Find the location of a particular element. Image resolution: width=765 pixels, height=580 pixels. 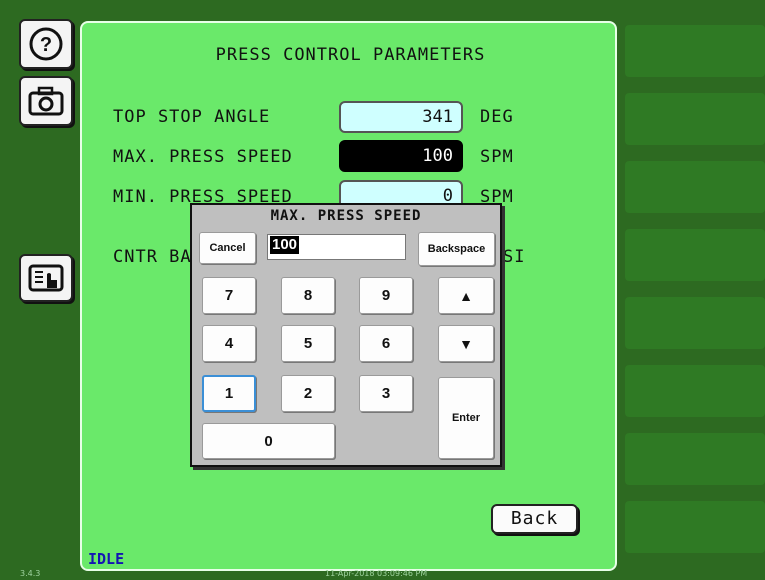

key-8: 8 is located at coordinates (308, 295).